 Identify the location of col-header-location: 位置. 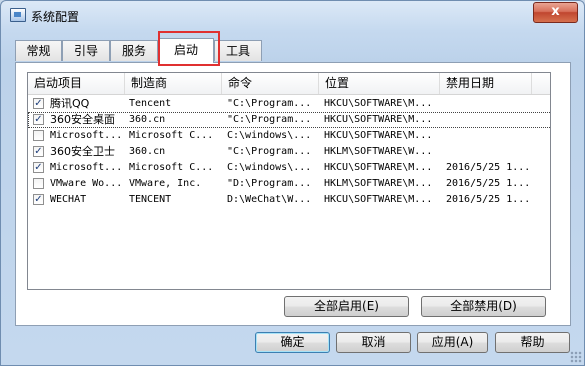
(379, 83).